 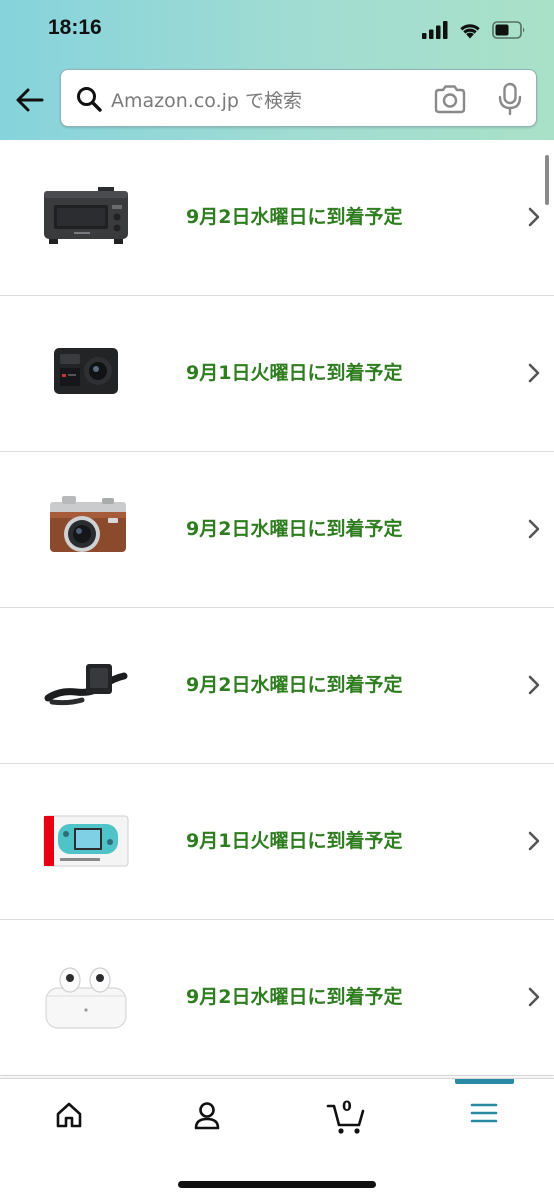 I want to click on nav-home, so click(x=69, y=1119).